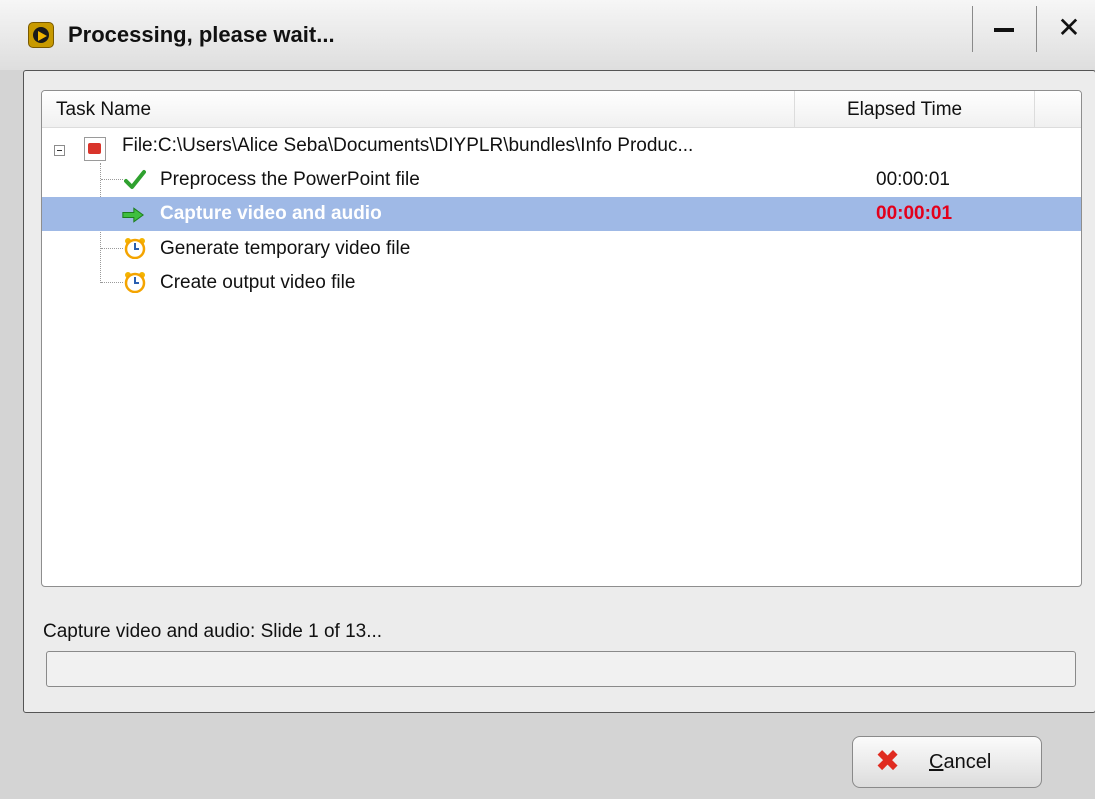 The image size is (1095, 799). I want to click on task-label: Create output video file, so click(258, 282).